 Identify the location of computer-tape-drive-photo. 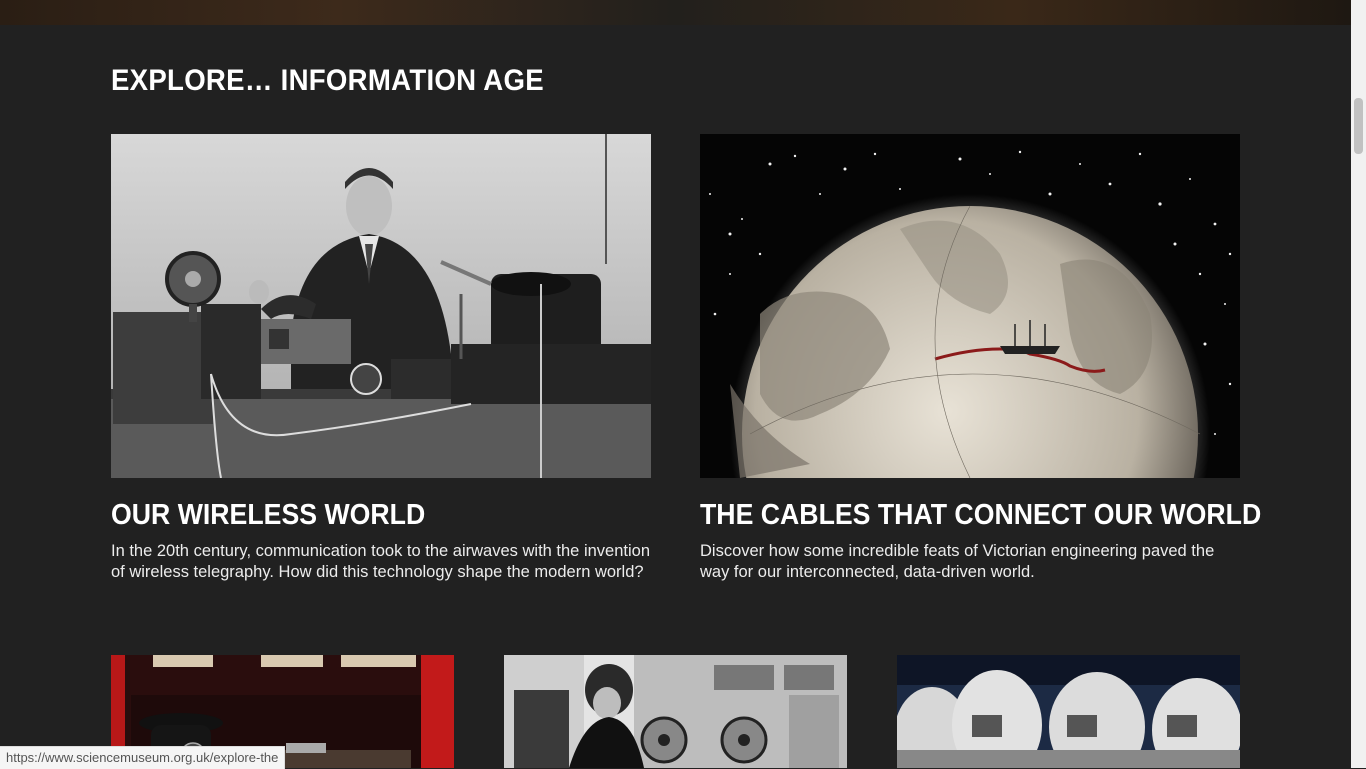
(675, 711).